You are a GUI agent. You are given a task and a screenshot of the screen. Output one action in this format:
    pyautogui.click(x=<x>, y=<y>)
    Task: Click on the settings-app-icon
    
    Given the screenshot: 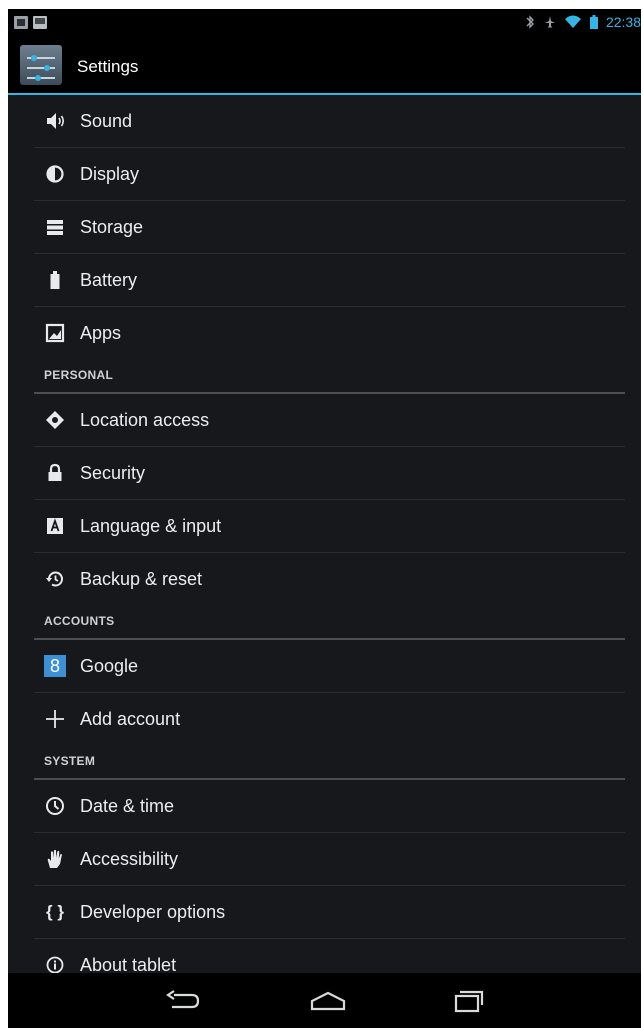 What is the action you would take?
    pyautogui.click(x=41, y=65)
    